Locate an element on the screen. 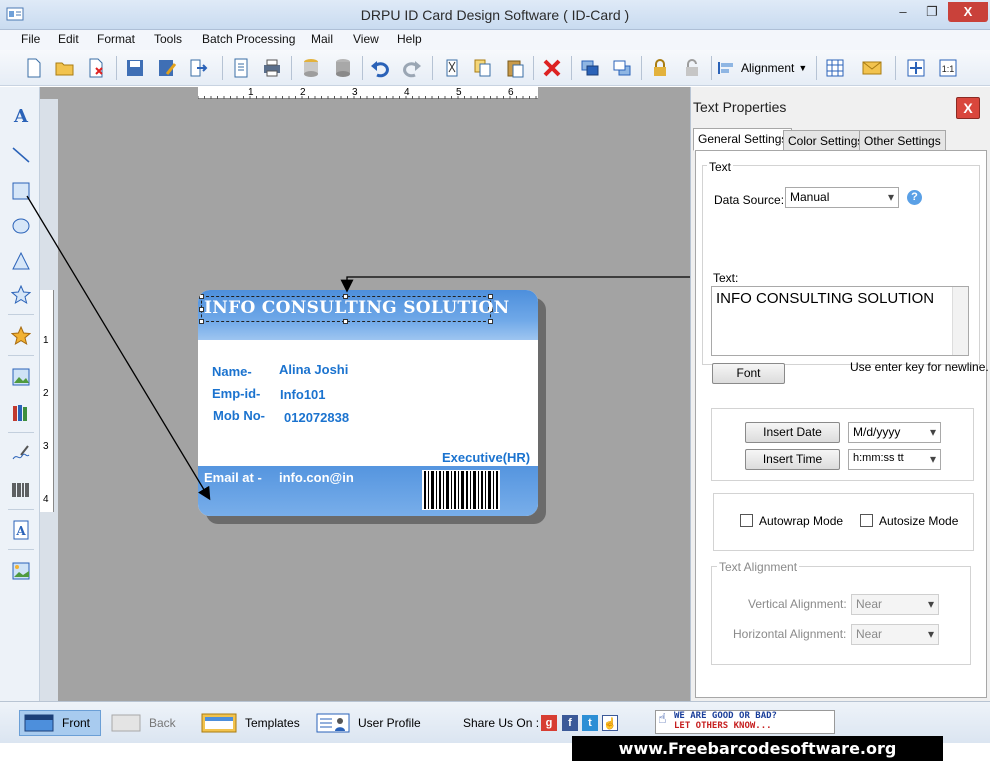 This screenshot has height=761, width=990. menu-mail: Mail is located at coordinates (322, 39).